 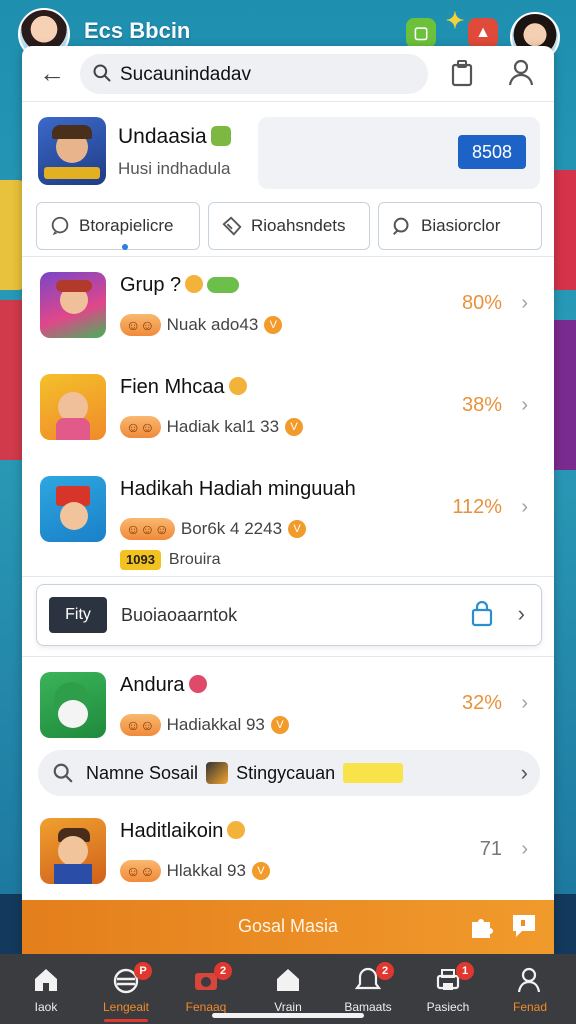 What do you see at coordinates (288, 408) in the screenshot?
I see `list-item: Fien Mhcaa ☺☺ Hadiak kal1 33 V 38% ›` at bounding box center [288, 408].